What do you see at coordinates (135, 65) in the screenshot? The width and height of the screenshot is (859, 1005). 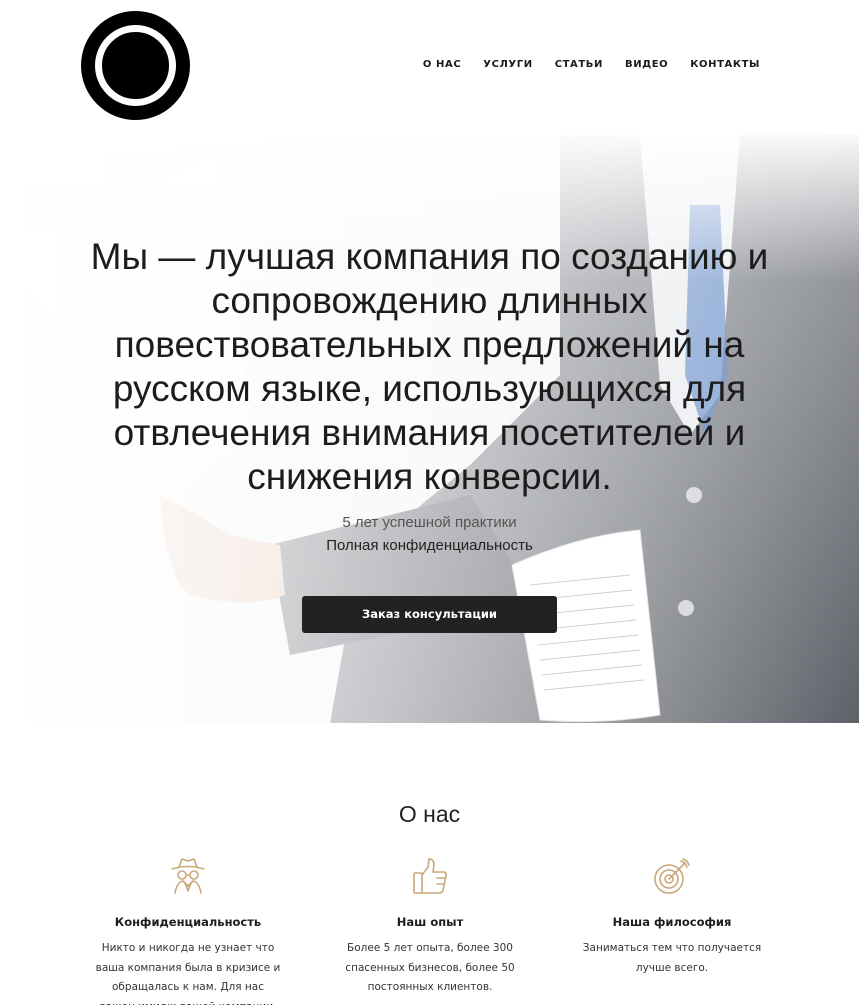 I see `ring-logo-icon` at bounding box center [135, 65].